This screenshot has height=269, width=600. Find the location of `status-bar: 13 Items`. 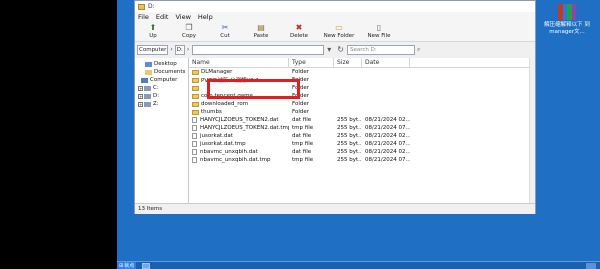

status-bar: 13 Items is located at coordinates (335, 208).